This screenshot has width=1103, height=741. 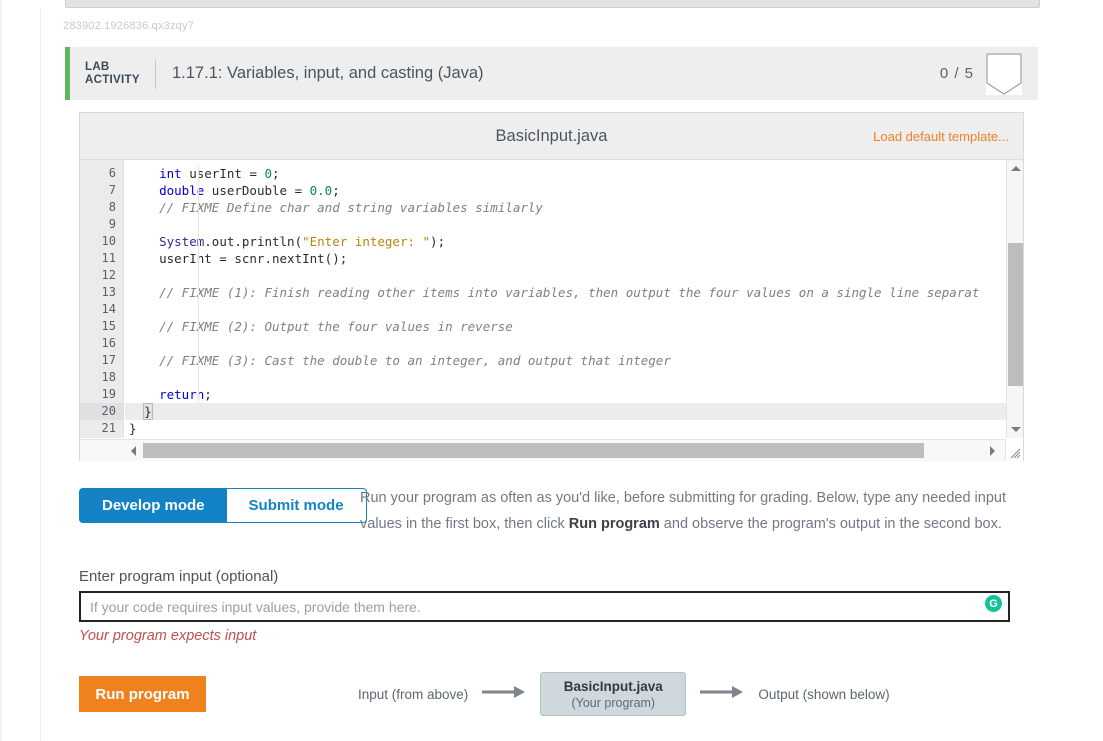 What do you see at coordinates (108, 394) in the screenshot?
I see `line-number: 19` at bounding box center [108, 394].